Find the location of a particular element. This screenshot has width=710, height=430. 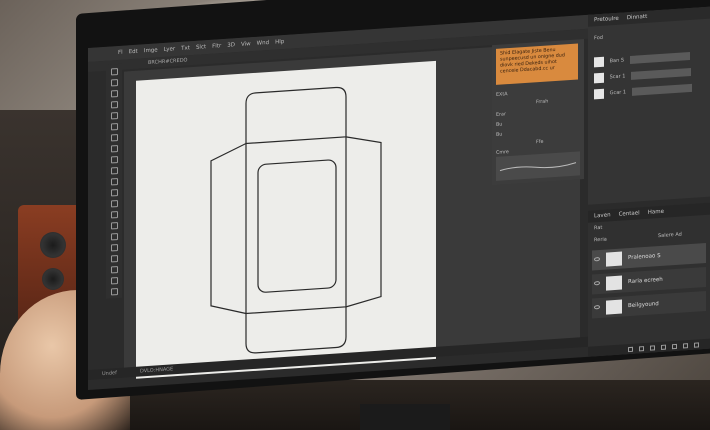

menu-item: Slct is located at coordinates (201, 47).